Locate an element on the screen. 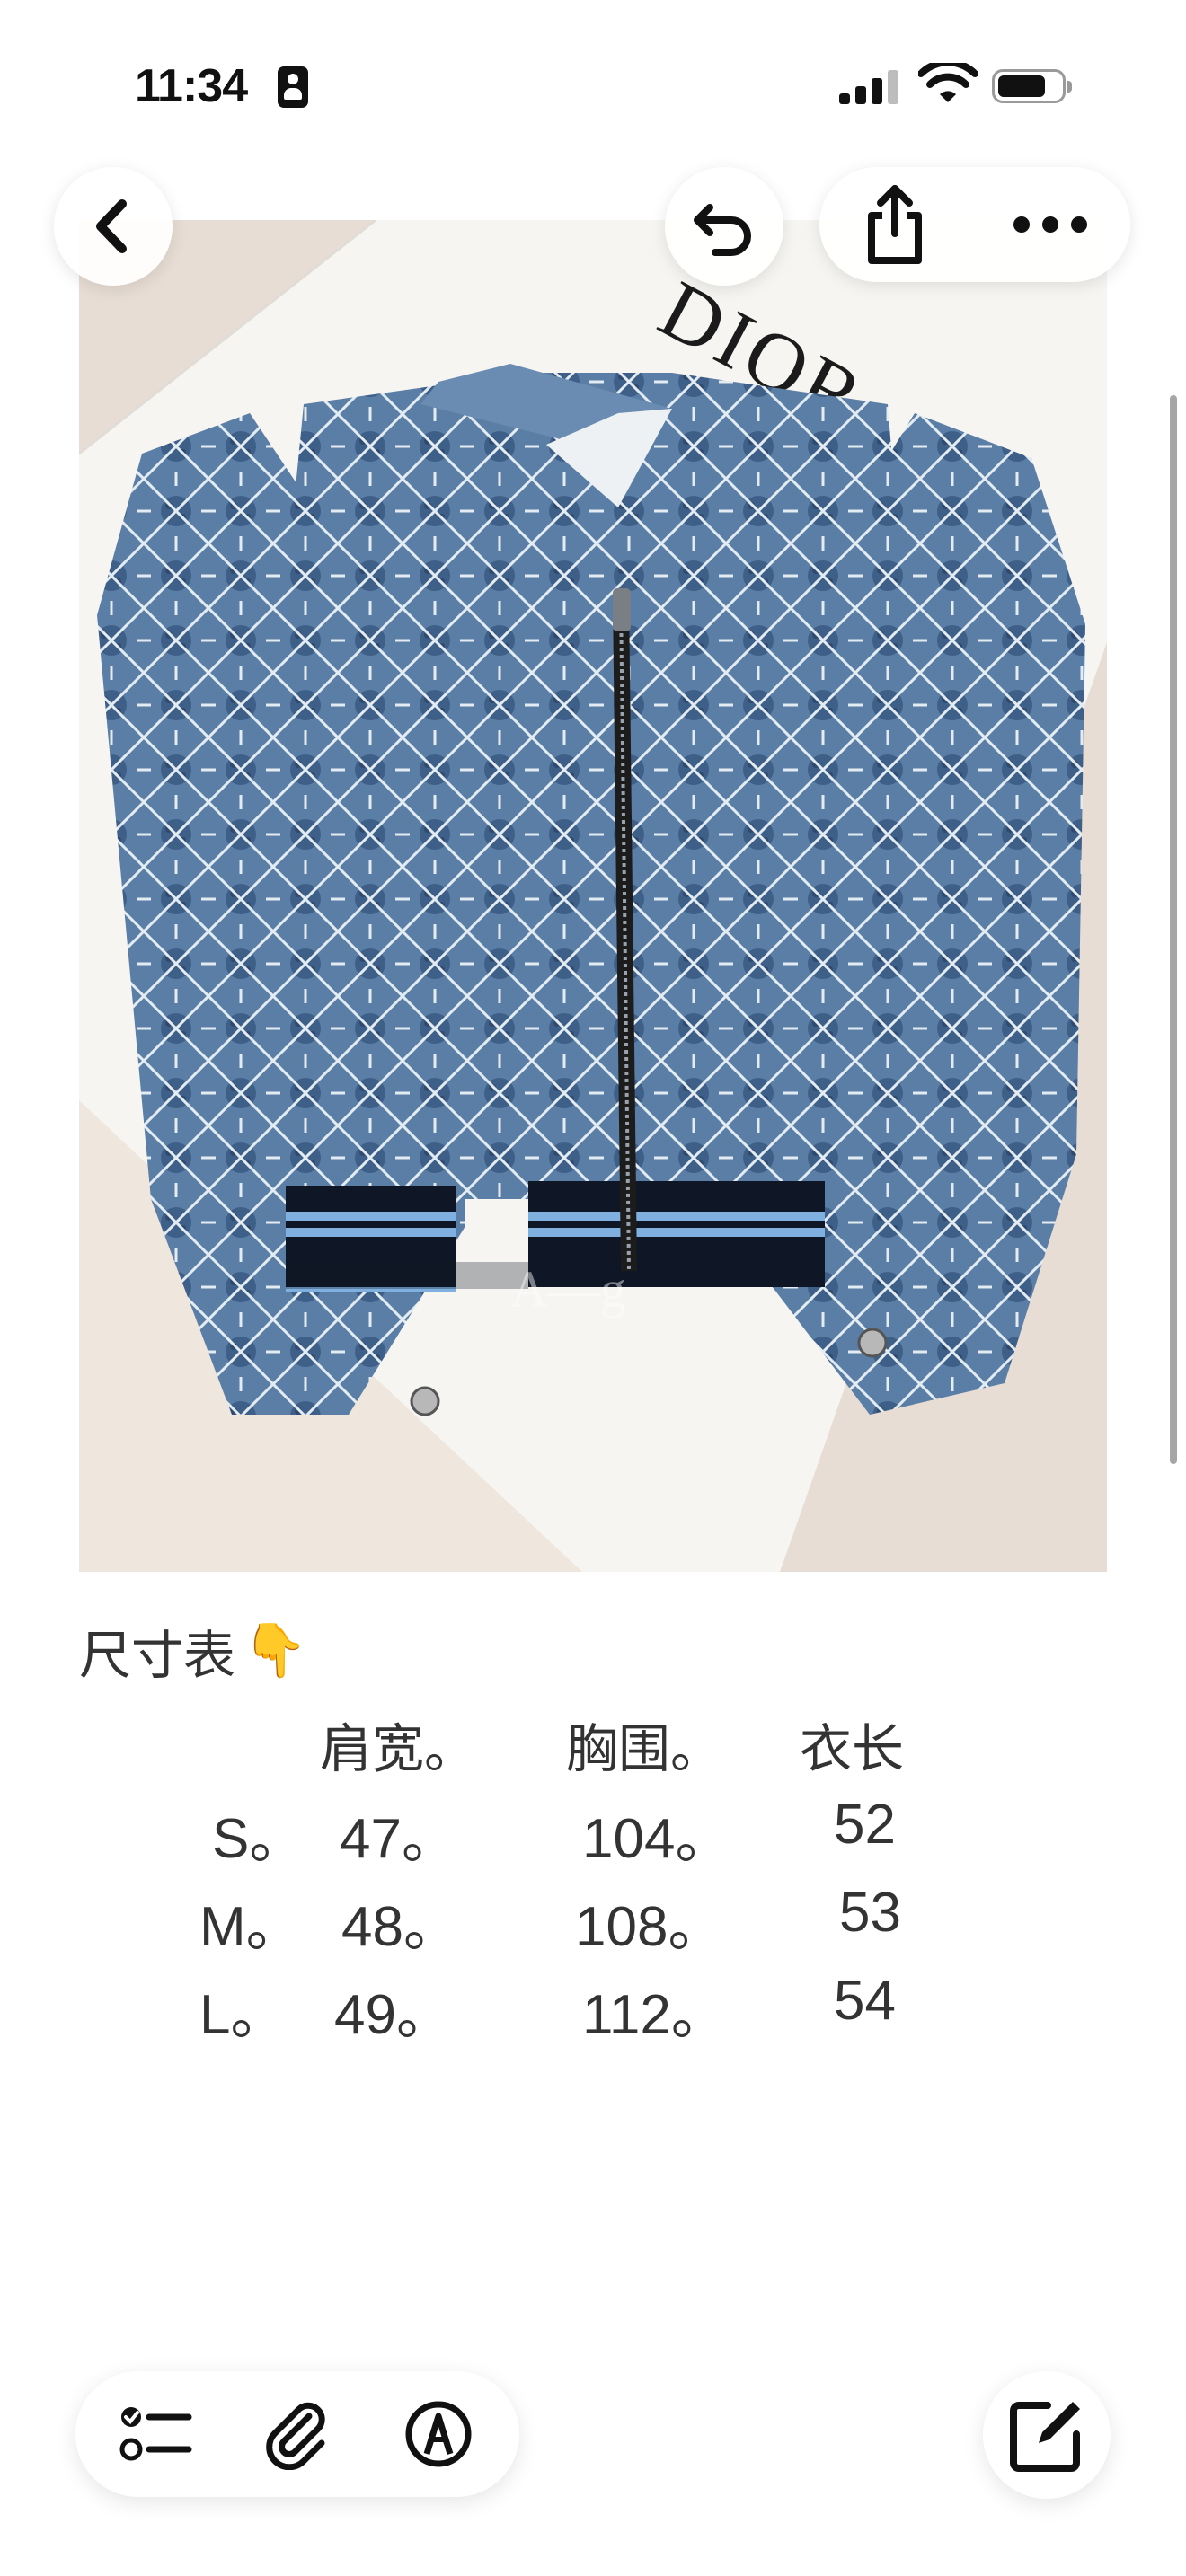  row-l-chest: 112。 is located at coordinates (654, 2015).